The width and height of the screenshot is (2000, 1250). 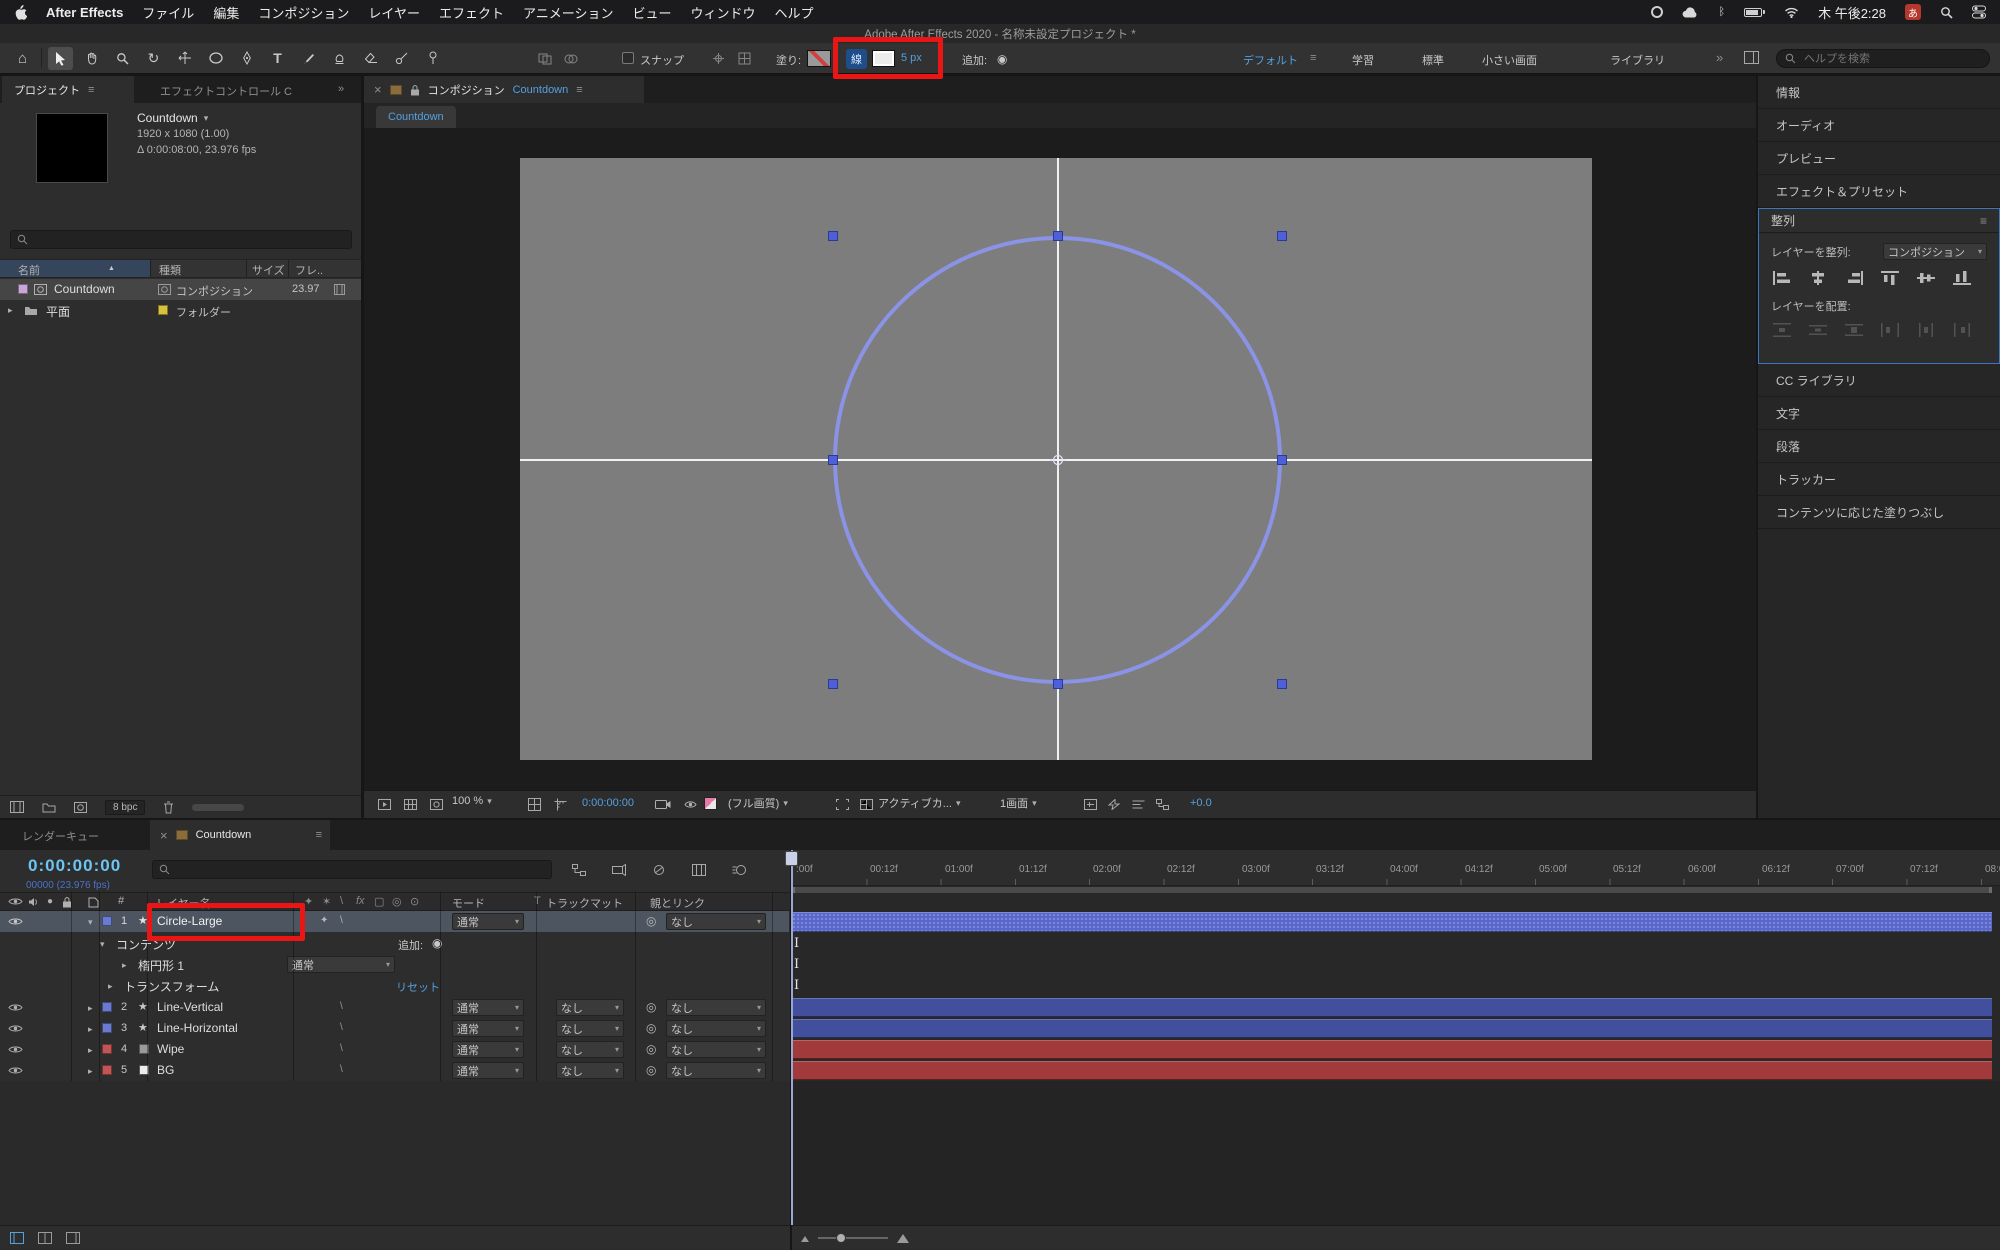 What do you see at coordinates (168, 12) in the screenshot?
I see `menu-file: ファイル` at bounding box center [168, 12].